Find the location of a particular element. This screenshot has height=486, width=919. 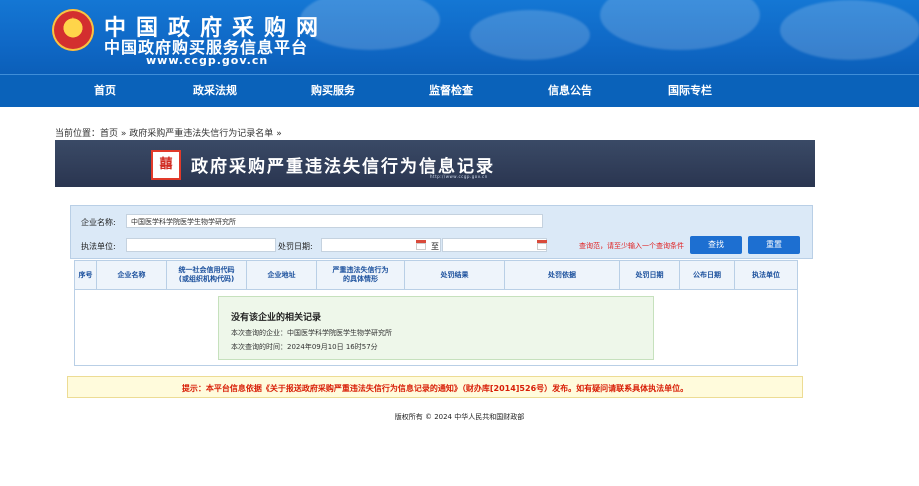

col-header-violation: 严重违法失信行为 的具体情形 is located at coordinates (361, 275).